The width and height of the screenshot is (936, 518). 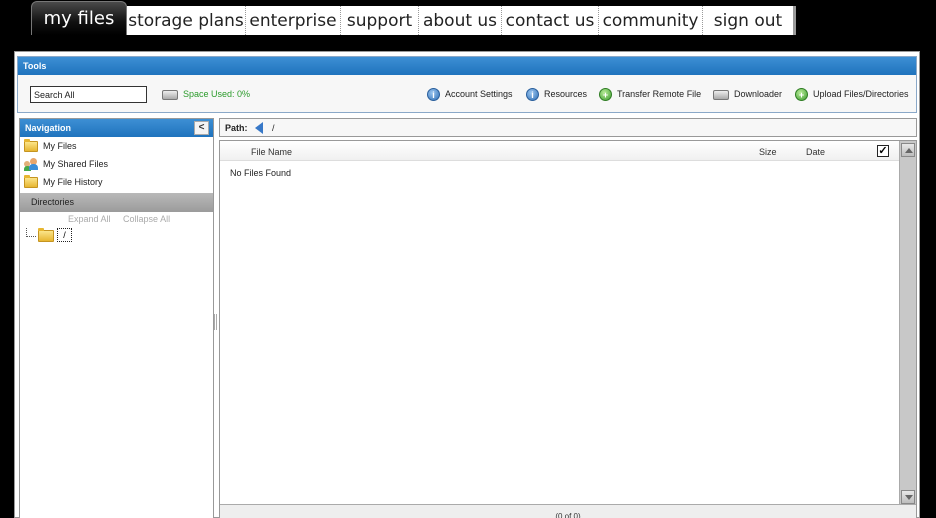 What do you see at coordinates (116, 238) in the screenshot?
I see `directory-tree: /` at bounding box center [116, 238].